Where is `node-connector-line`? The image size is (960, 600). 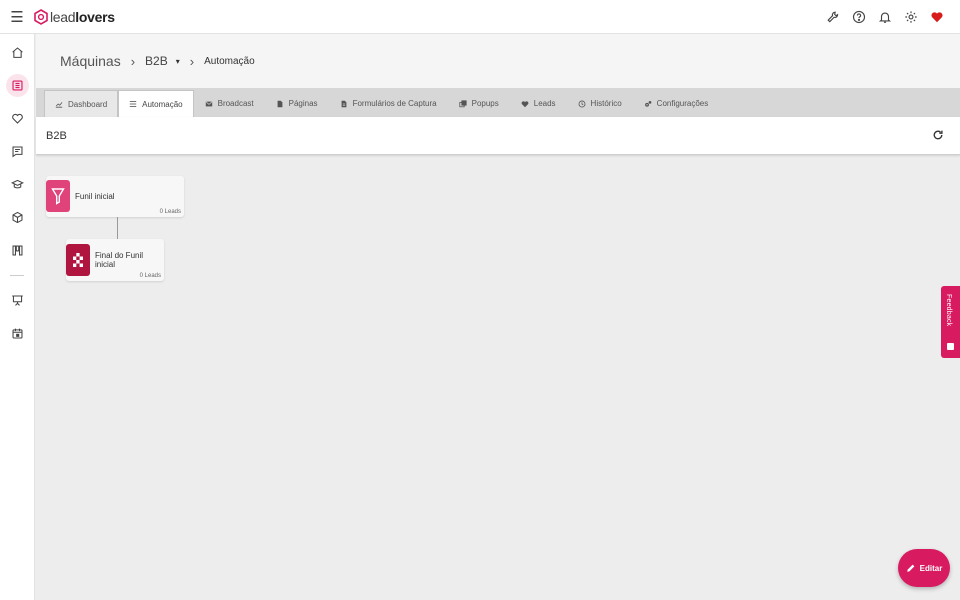 node-connector-line is located at coordinates (117, 228).